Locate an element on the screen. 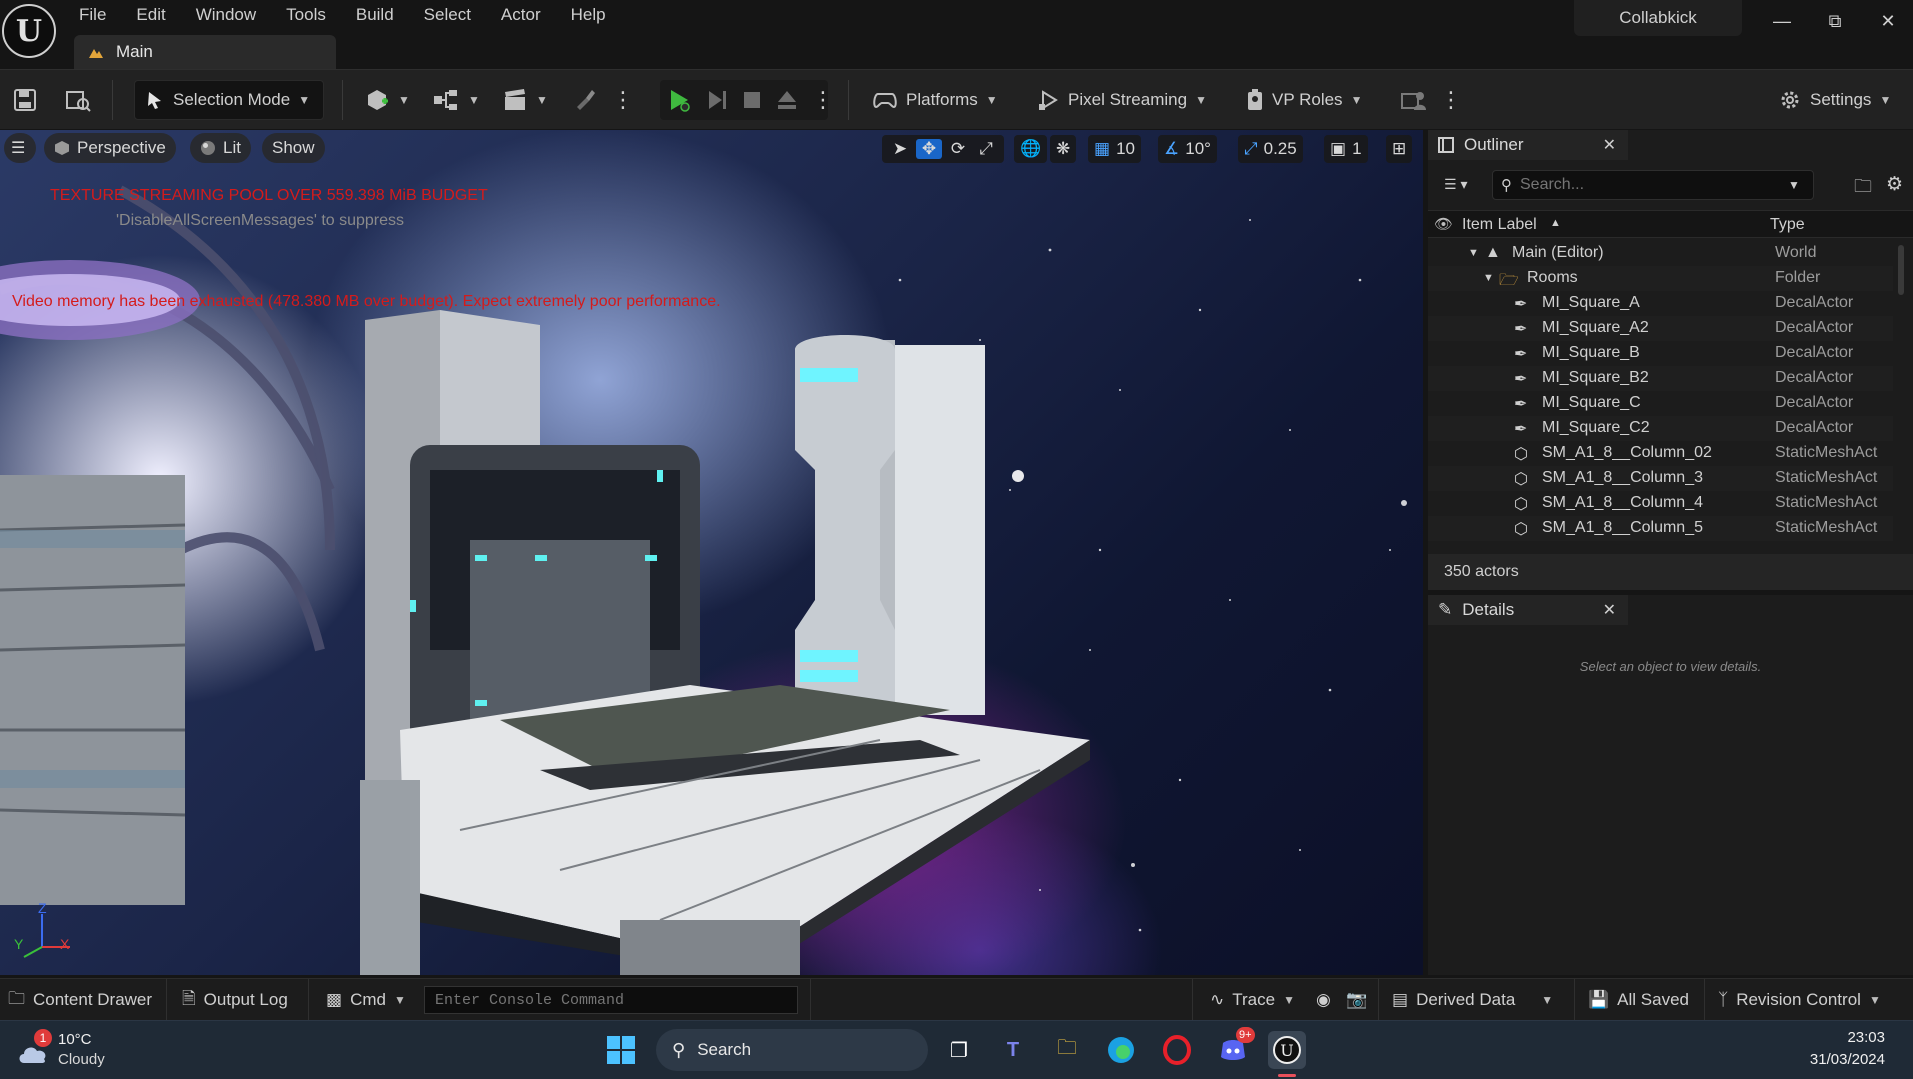 The width and height of the screenshot is (1913, 1079). revision-control-dropdown: ᛉ Revision Control ▼ is located at coordinates (1799, 1000).